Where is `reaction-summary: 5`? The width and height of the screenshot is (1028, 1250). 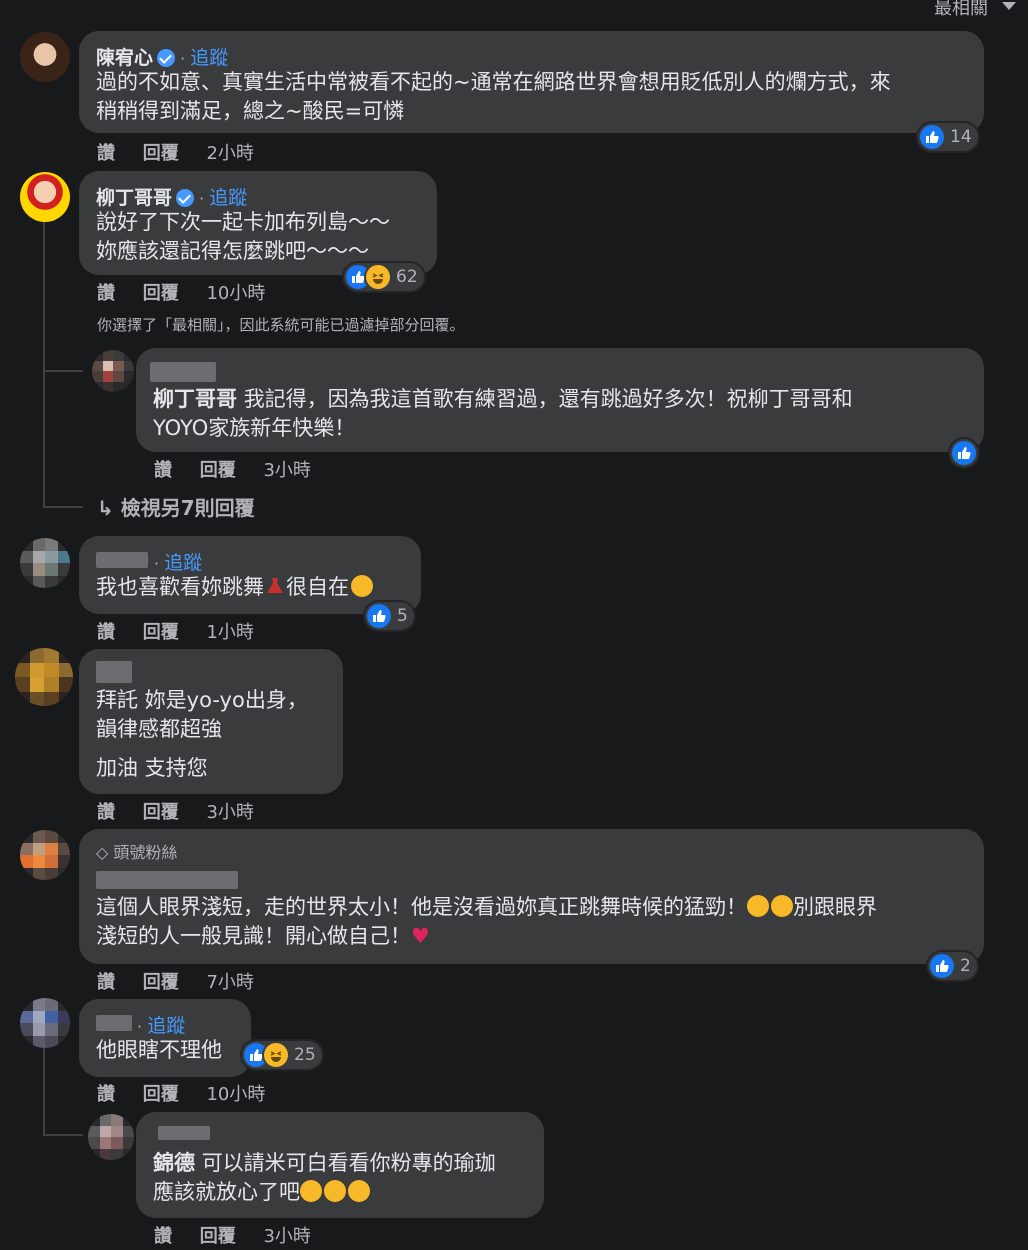 reaction-summary: 5 is located at coordinates (389, 616).